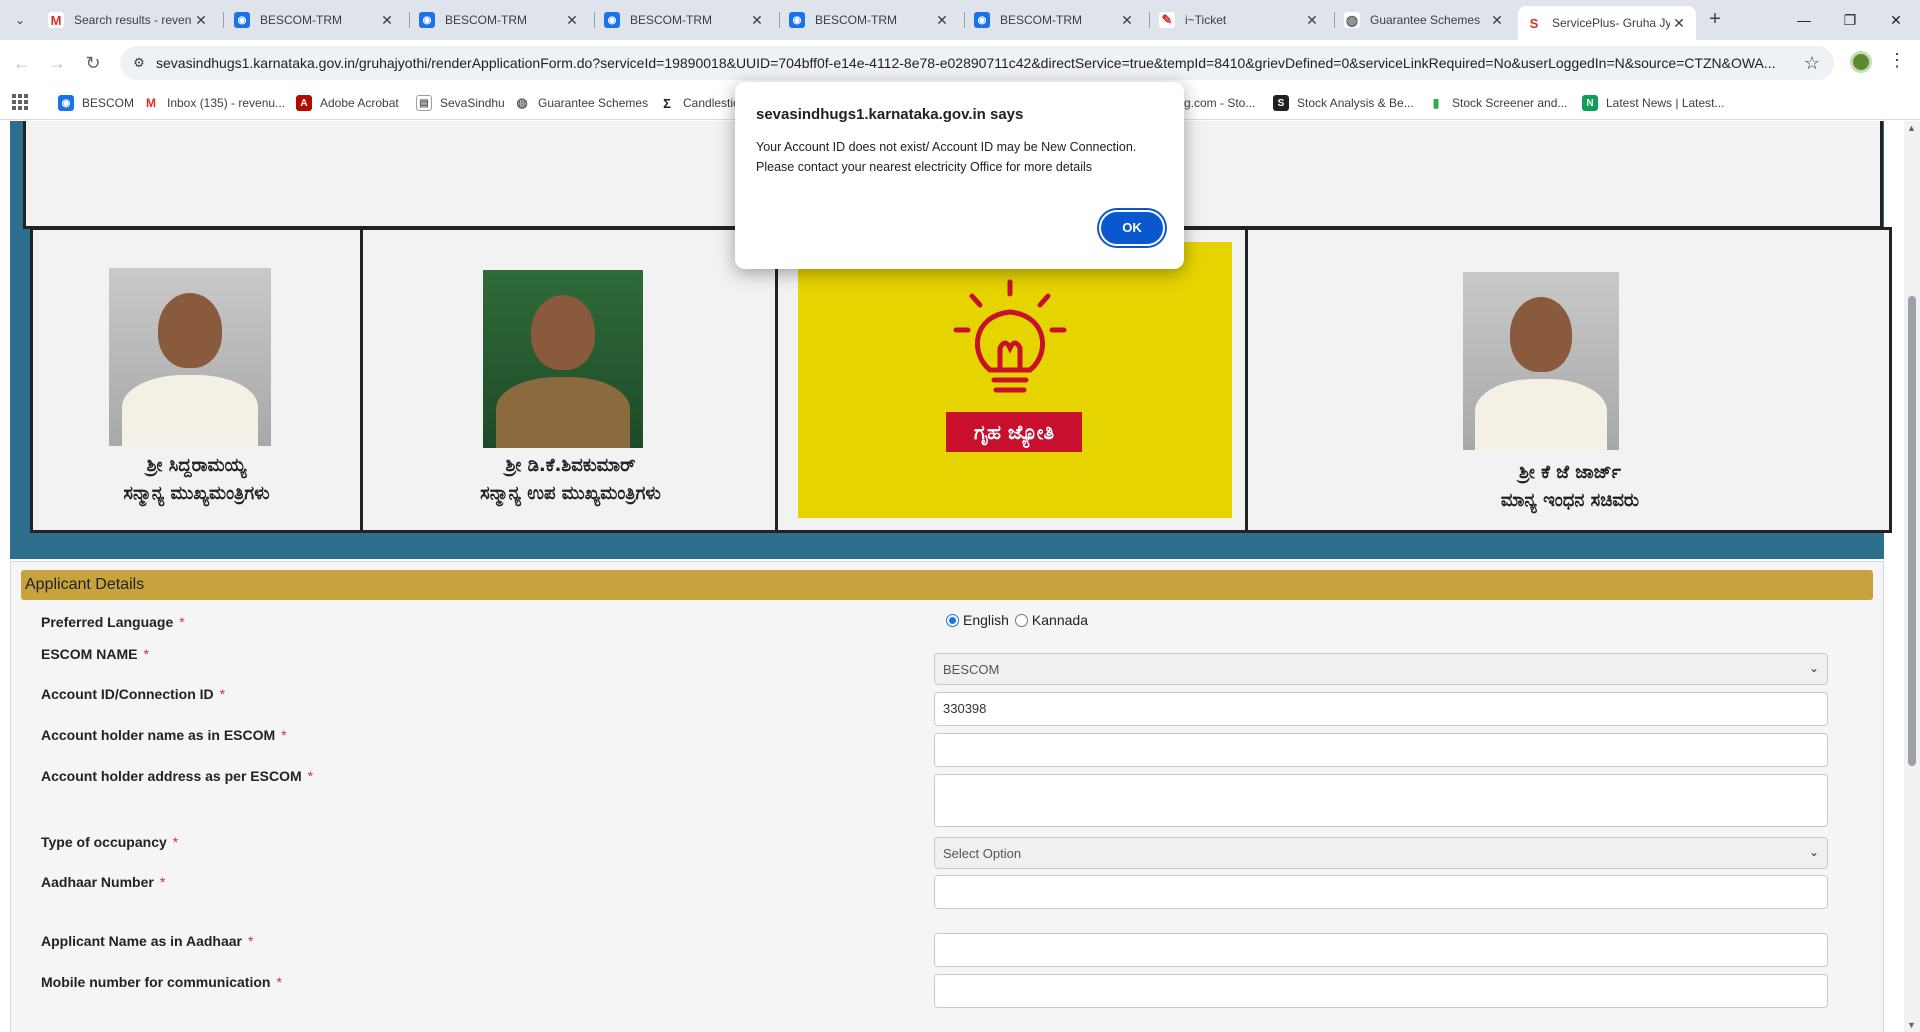  I want to click on page-icon: ▤, so click(424, 103).